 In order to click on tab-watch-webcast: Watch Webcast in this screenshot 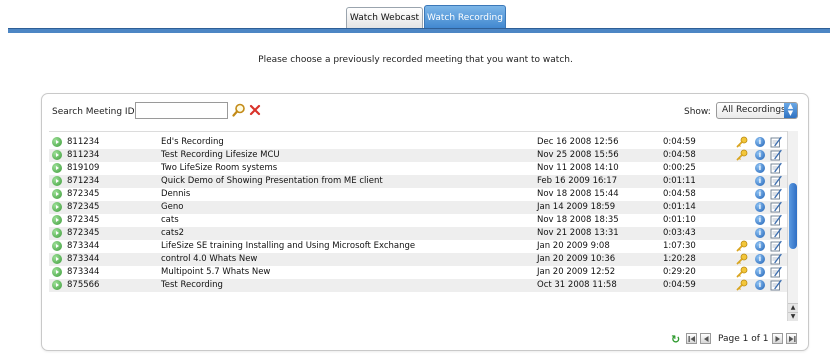, I will do `click(384, 17)`.